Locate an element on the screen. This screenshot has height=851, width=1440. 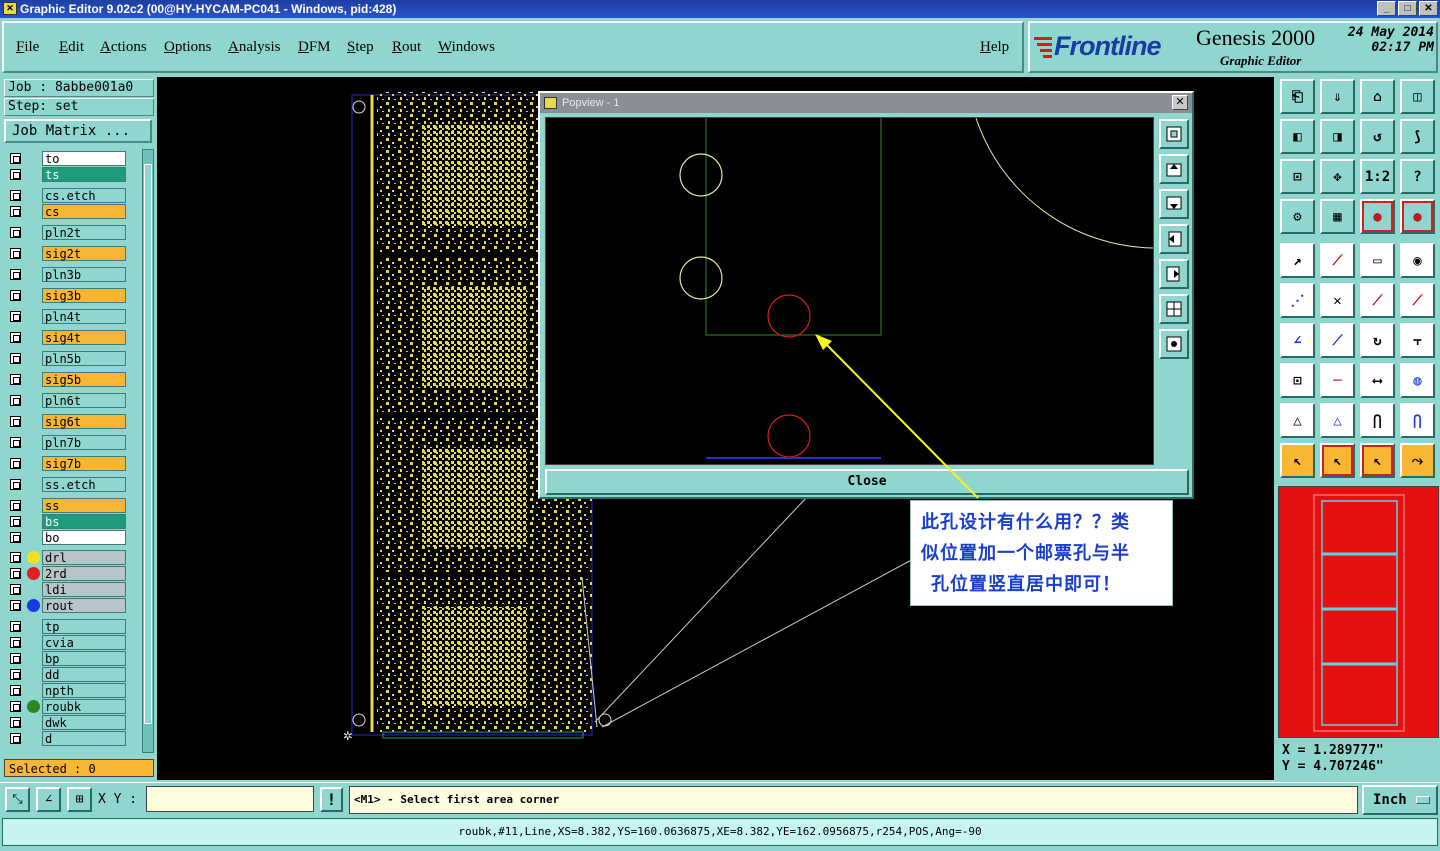
grid-toggle-icon: ⊞ is located at coordinates (79, 799).